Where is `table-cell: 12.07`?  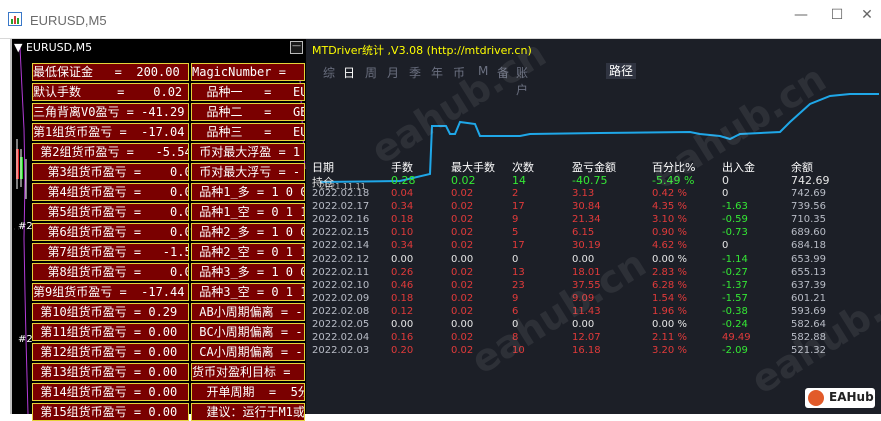
table-cell: 12.07 is located at coordinates (586, 338).